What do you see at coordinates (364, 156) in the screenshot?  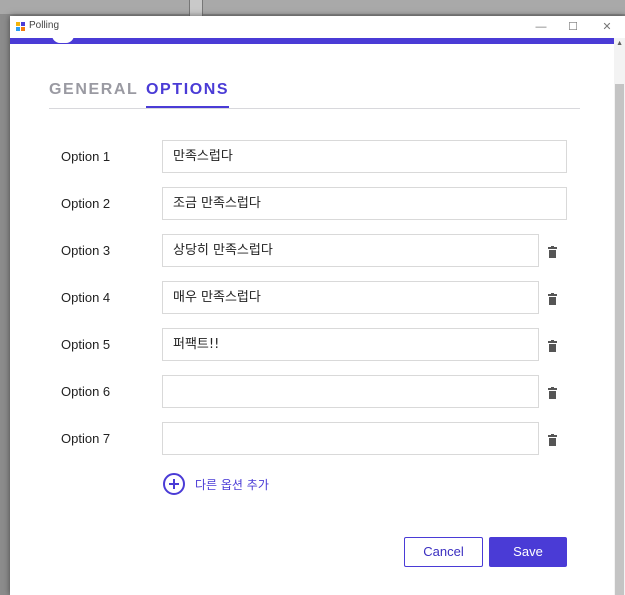 I see `option-1-input: 만족스럽다` at bounding box center [364, 156].